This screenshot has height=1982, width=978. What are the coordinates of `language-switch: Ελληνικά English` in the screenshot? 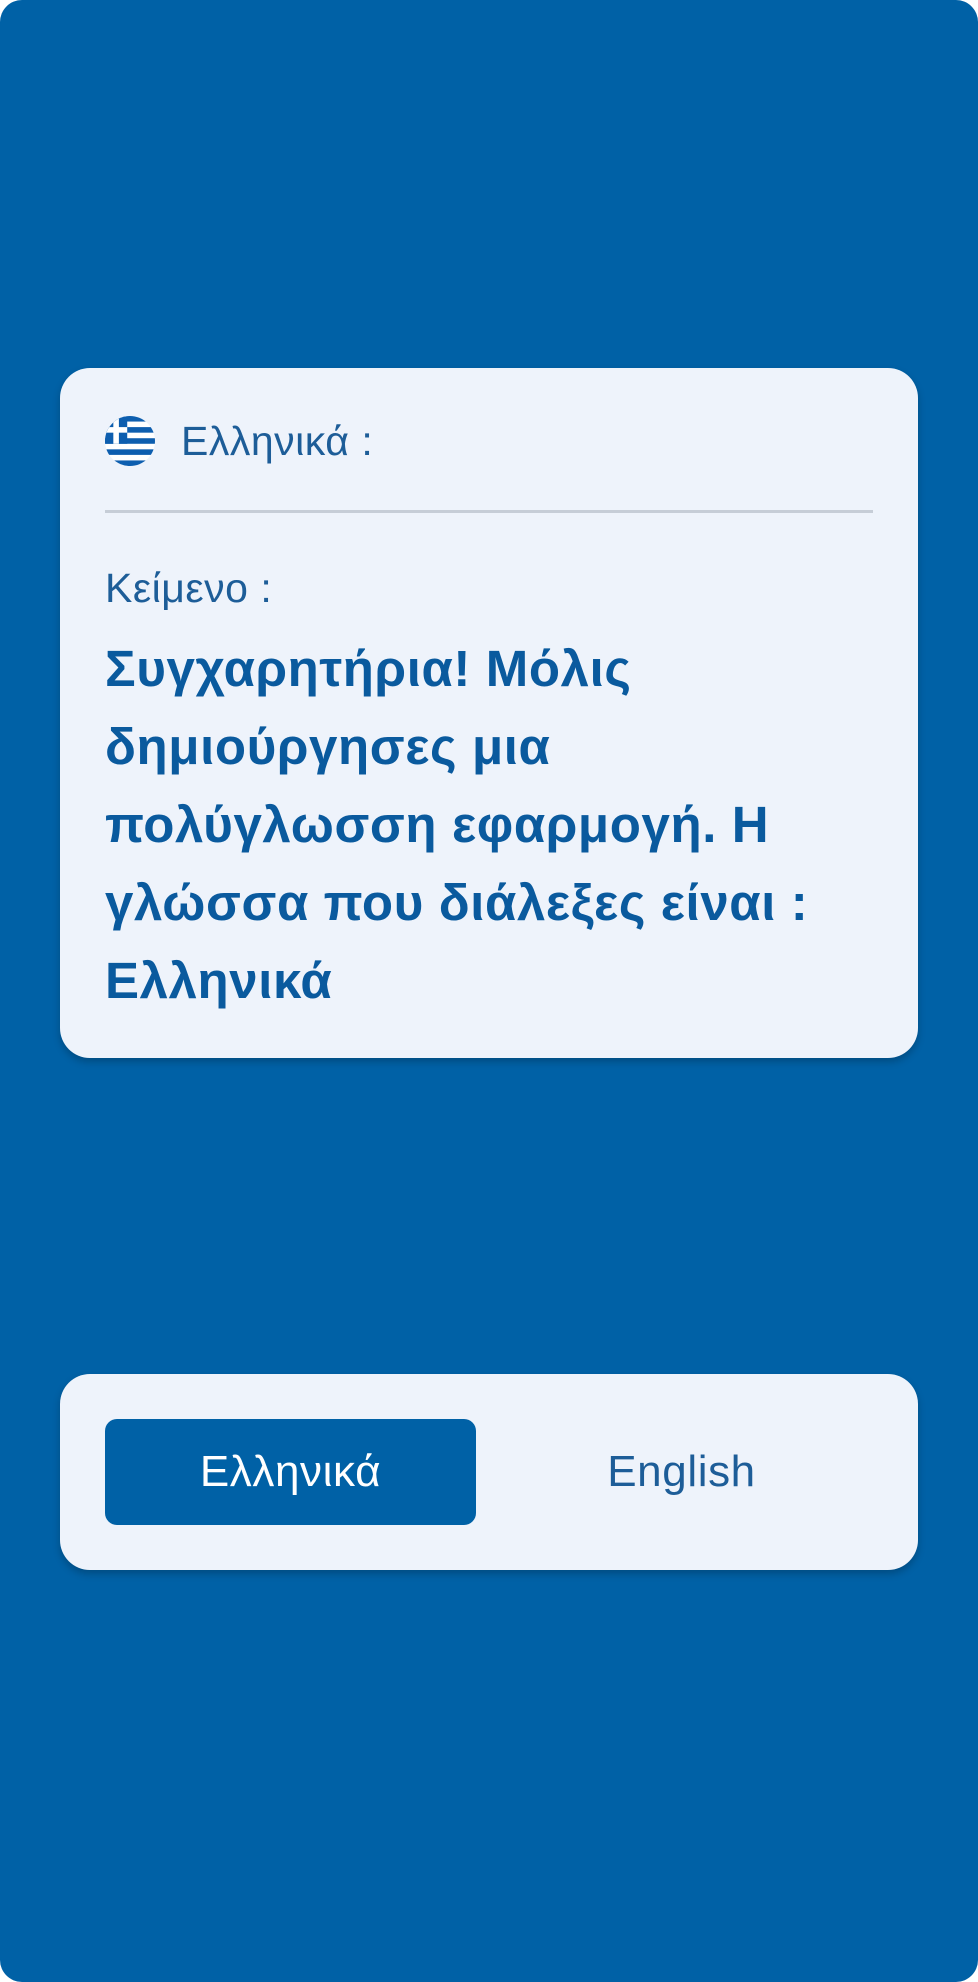 It's located at (489, 1472).